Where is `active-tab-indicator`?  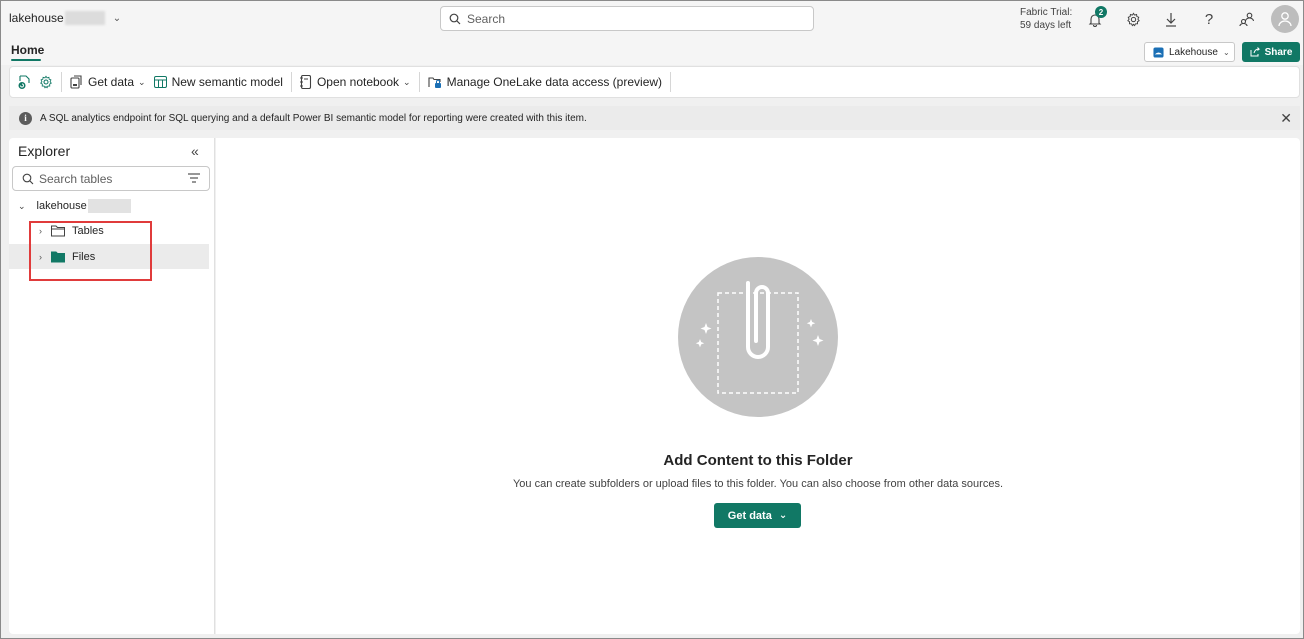
active-tab-indicator is located at coordinates (26, 60).